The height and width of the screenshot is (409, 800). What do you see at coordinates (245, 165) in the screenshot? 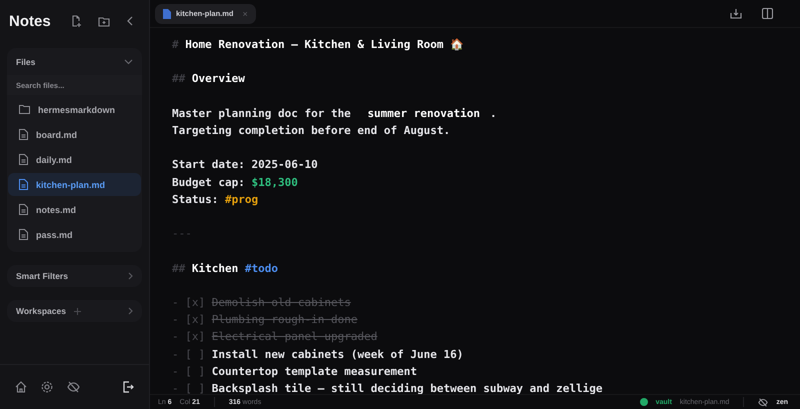
I see `text-line: Start date: 2025-06-10` at bounding box center [245, 165].